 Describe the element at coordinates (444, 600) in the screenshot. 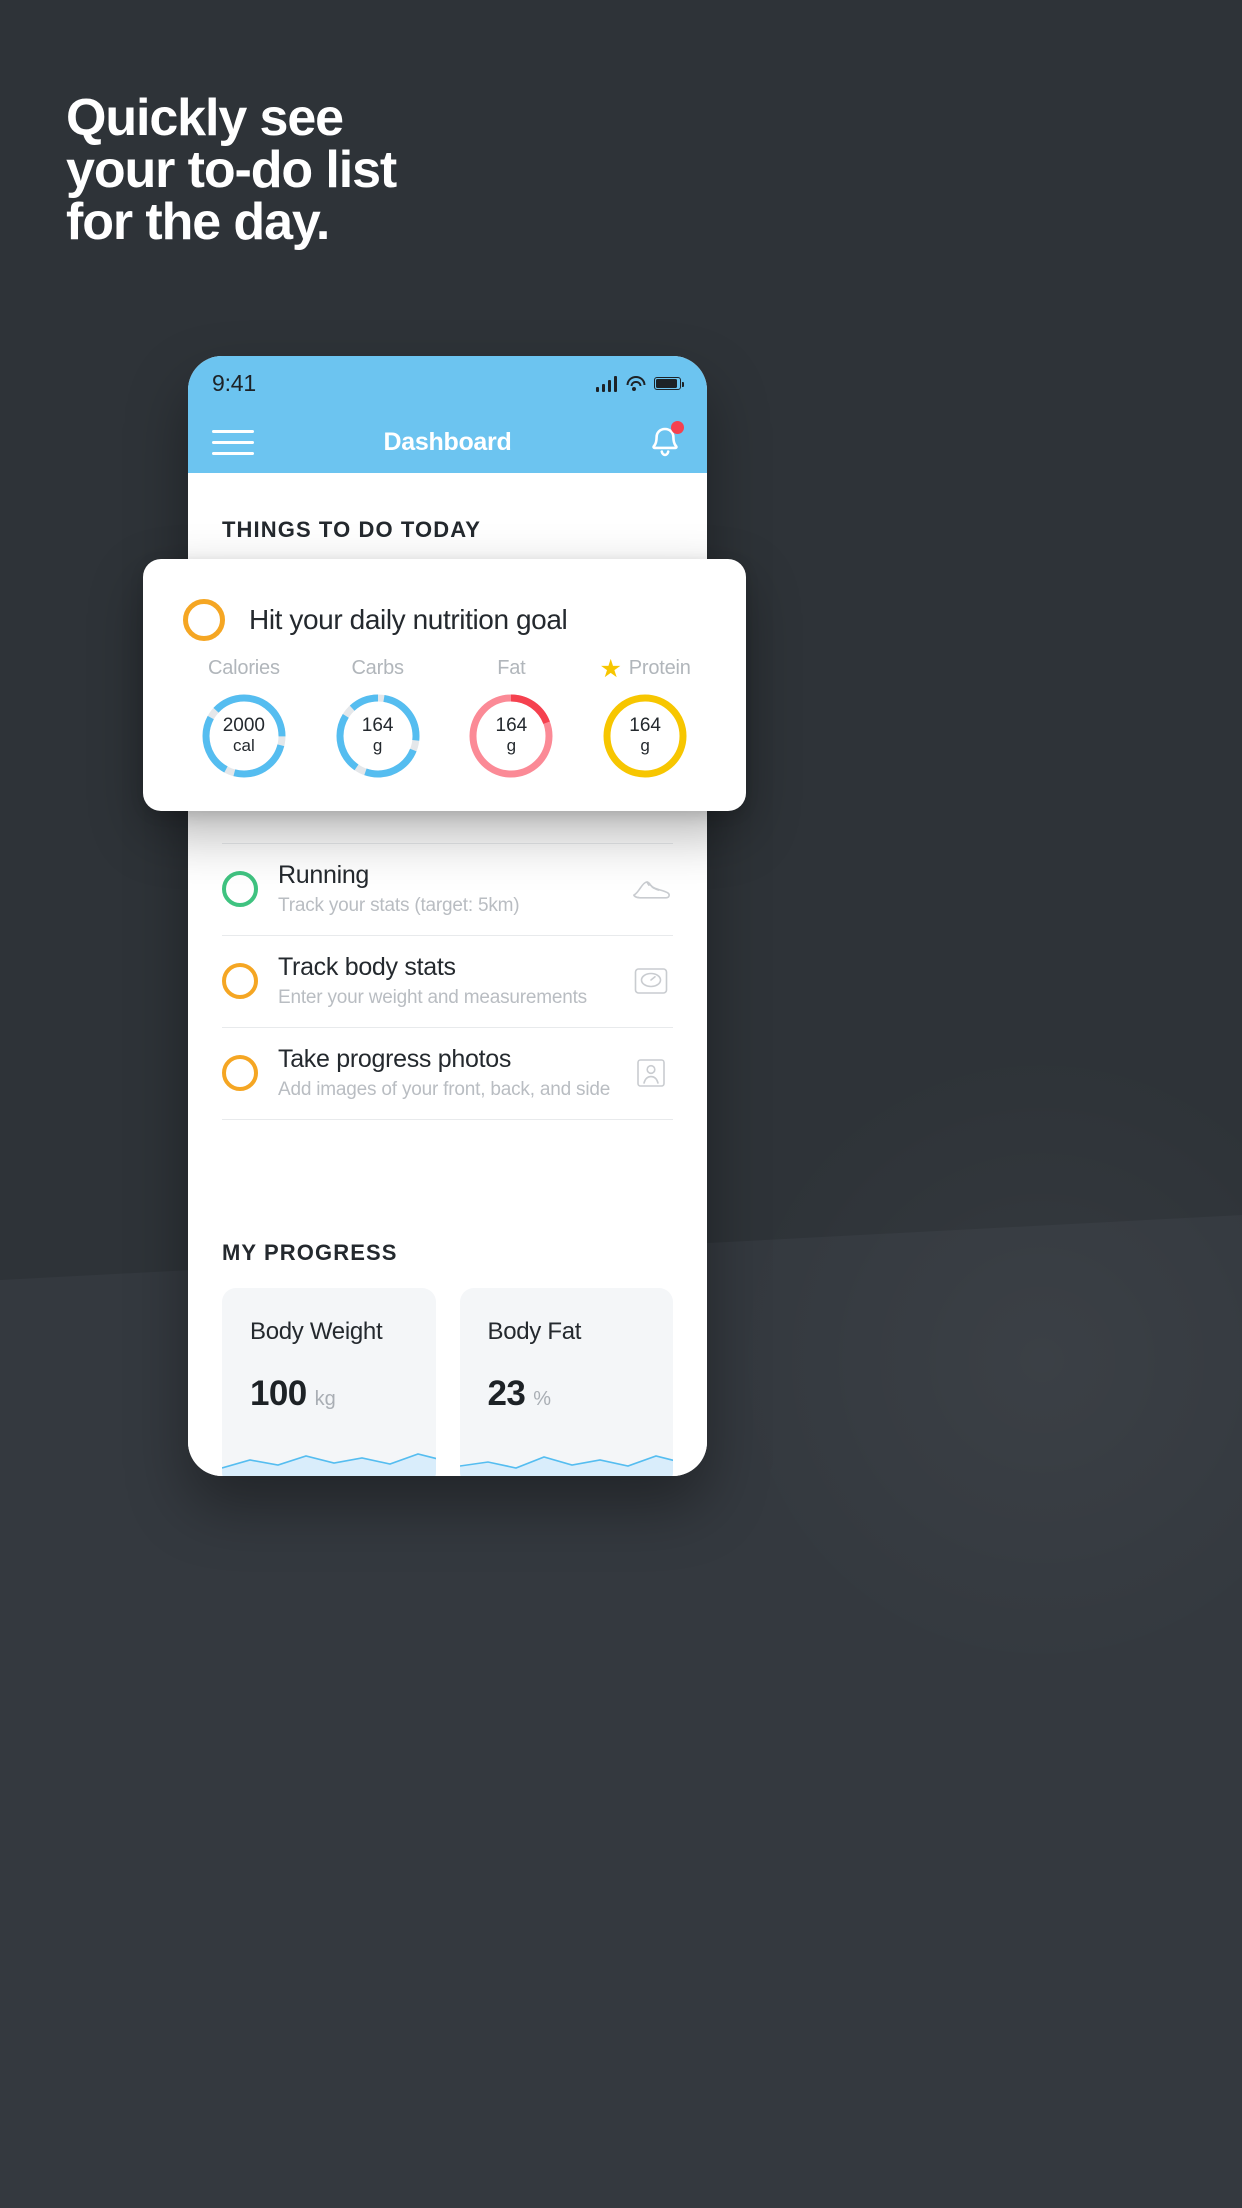

I see `nutrition-card-header: Hit your daily nutrition goal` at that location.